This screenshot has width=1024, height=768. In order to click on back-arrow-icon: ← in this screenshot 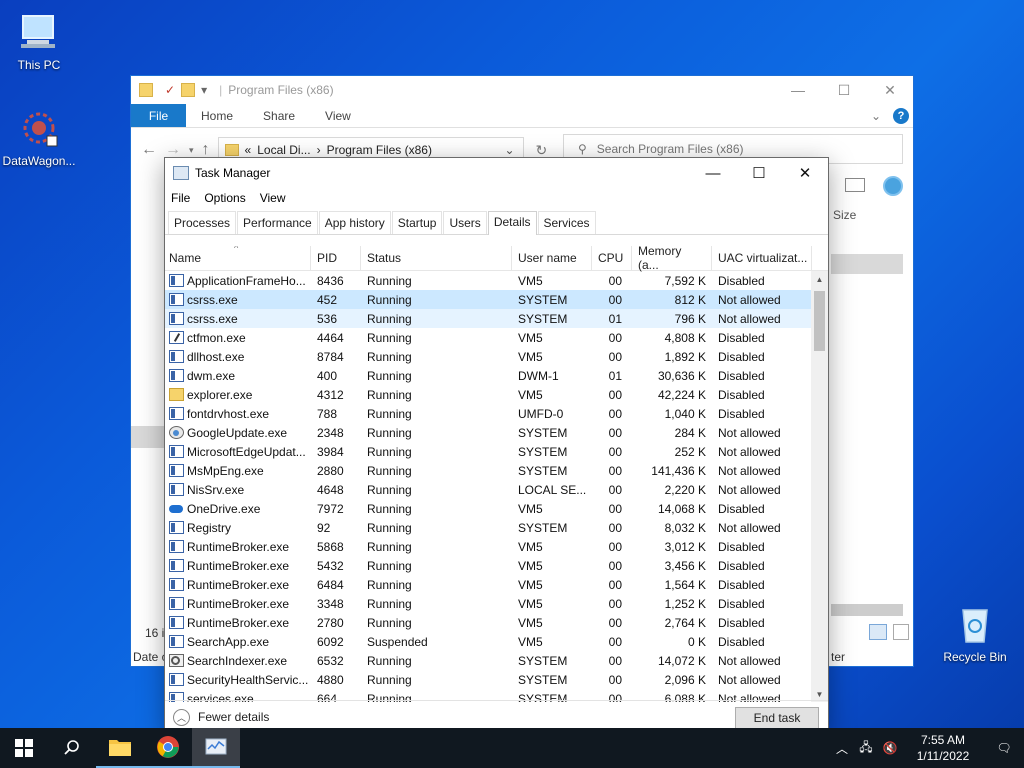, I will do `click(149, 150)`.